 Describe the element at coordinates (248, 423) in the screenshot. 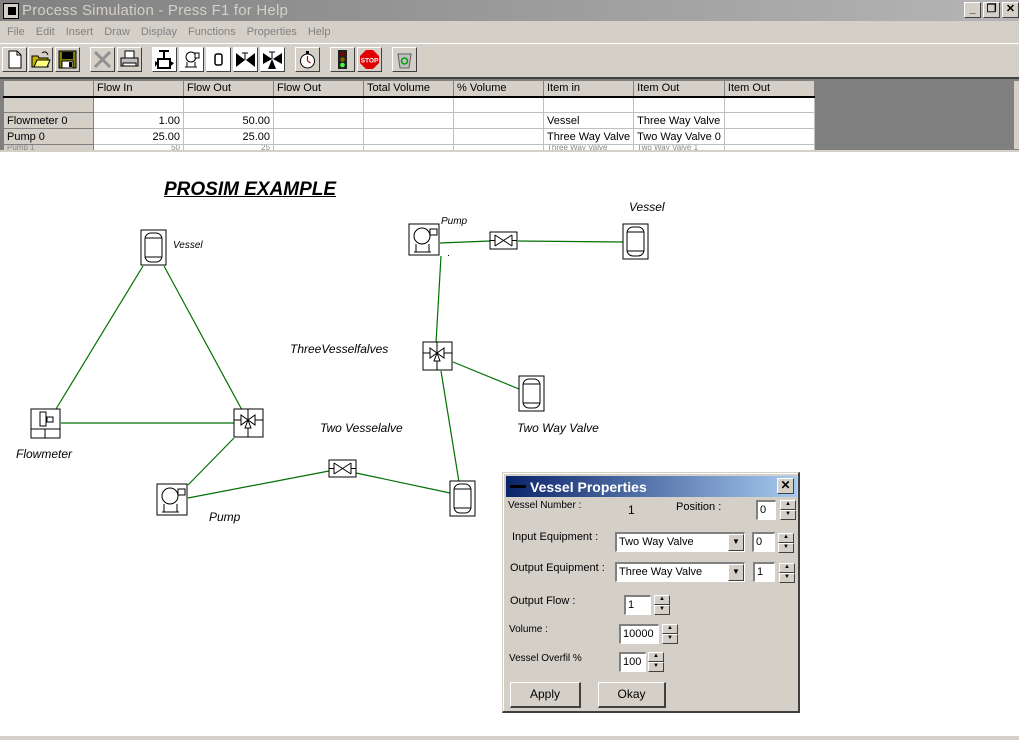

I see `three-way-valve-left` at that location.